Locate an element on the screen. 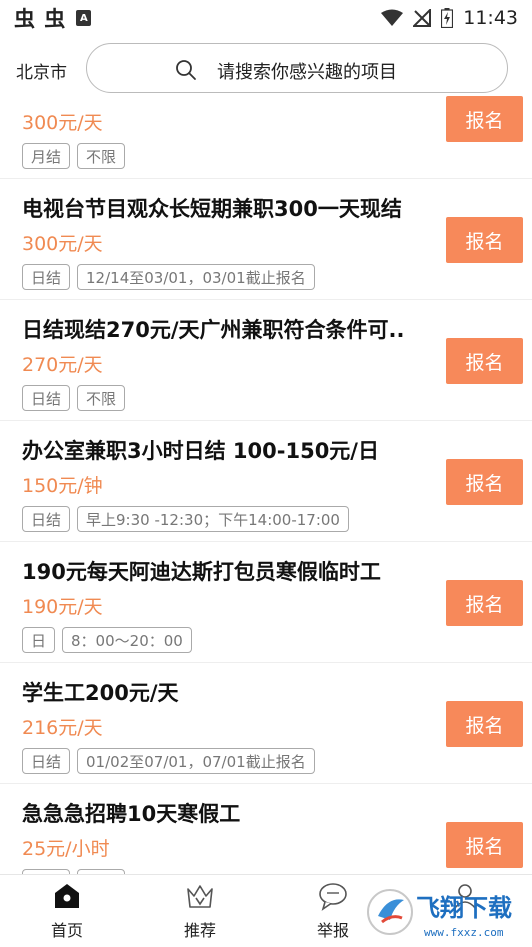 The image size is (532, 947). job-tags: 日结 12/14至03/01，03/01截止报名 is located at coordinates (168, 277).